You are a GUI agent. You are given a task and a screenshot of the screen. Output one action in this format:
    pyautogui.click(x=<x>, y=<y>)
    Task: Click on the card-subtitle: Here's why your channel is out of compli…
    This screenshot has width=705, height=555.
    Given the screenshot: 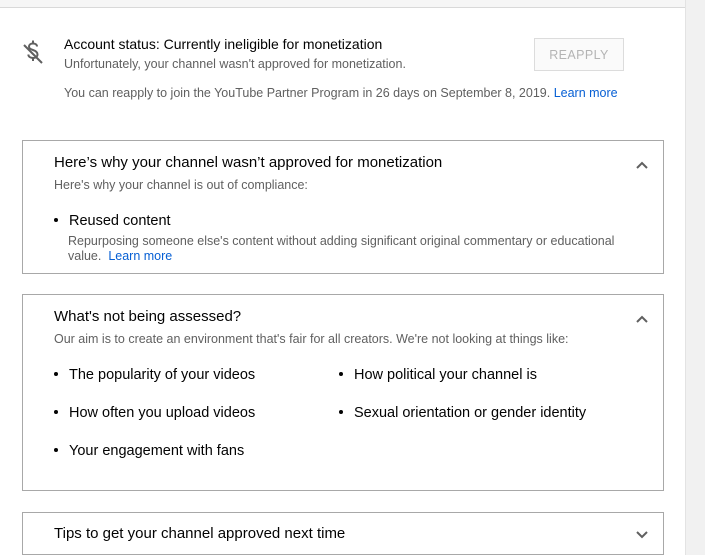 What is the action you would take?
    pyautogui.click(x=181, y=185)
    